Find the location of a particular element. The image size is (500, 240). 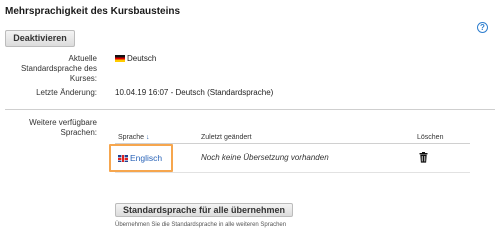

apply-default-language-button: Standardsprache für alle übernehmen is located at coordinates (204, 210).